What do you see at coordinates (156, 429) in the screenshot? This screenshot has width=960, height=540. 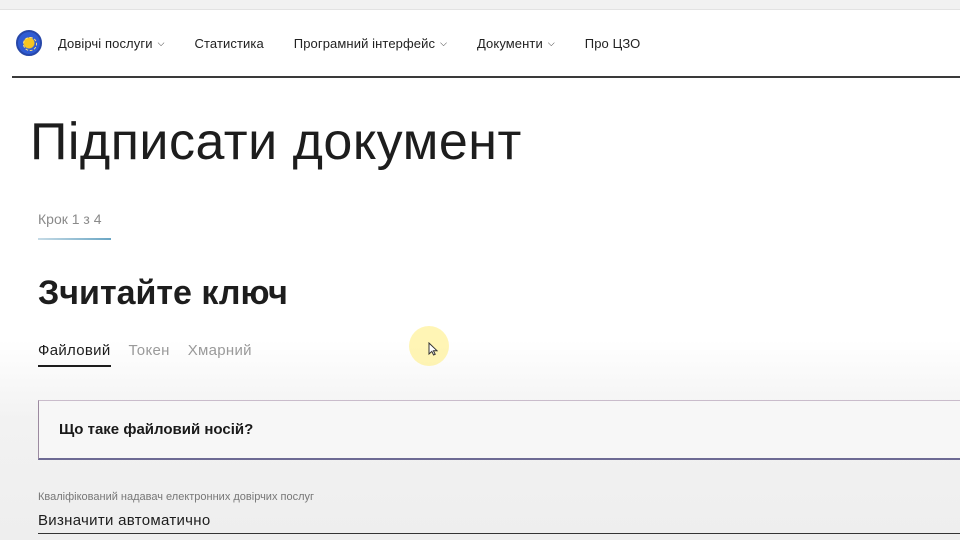 I see `info-question: Що таке файловий носій?` at bounding box center [156, 429].